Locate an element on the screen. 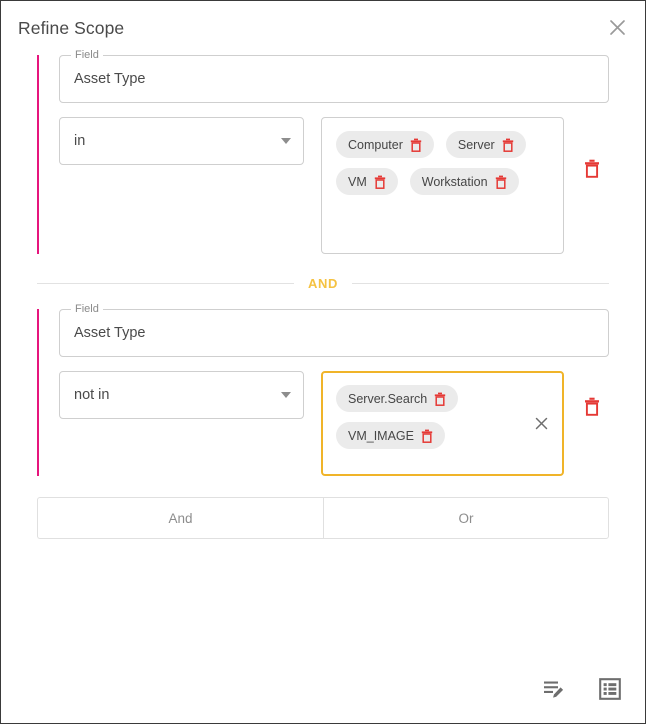  chip-label: Server is located at coordinates (476, 144).